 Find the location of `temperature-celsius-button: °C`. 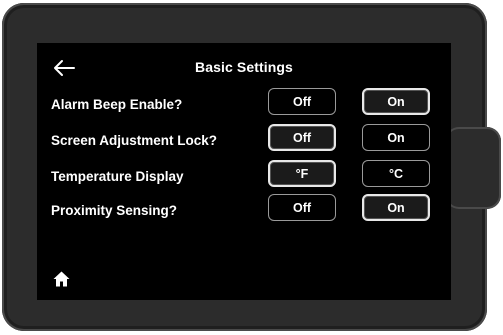

temperature-celsius-button: °C is located at coordinates (396, 173).